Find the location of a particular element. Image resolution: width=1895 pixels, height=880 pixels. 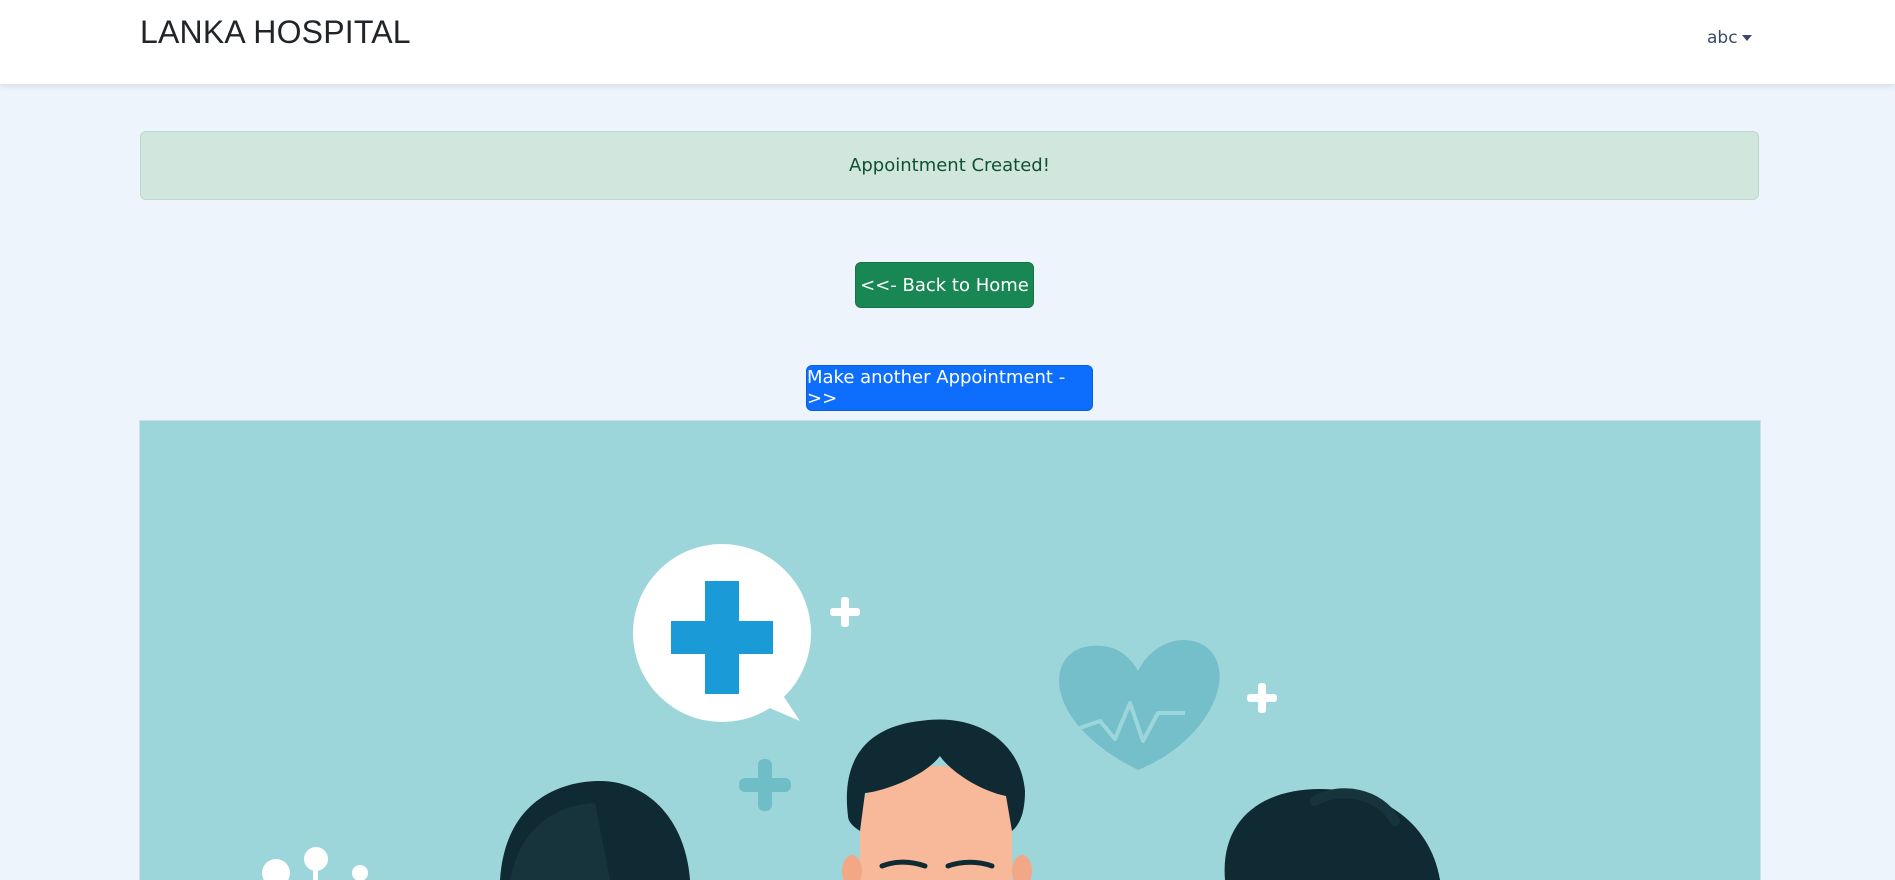

decorative-dots-icon is located at coordinates (315, 863).